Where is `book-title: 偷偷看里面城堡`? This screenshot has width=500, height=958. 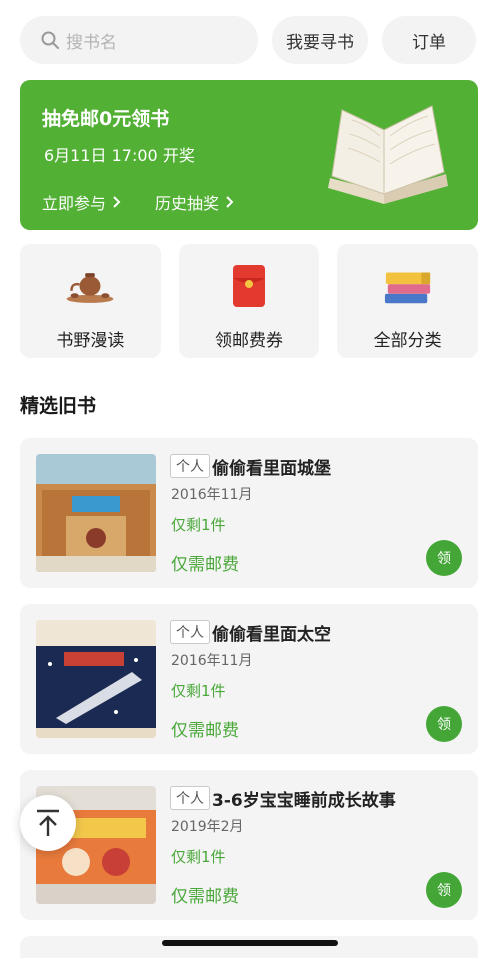
book-title: 偷偷看里面城堡 is located at coordinates (271, 469).